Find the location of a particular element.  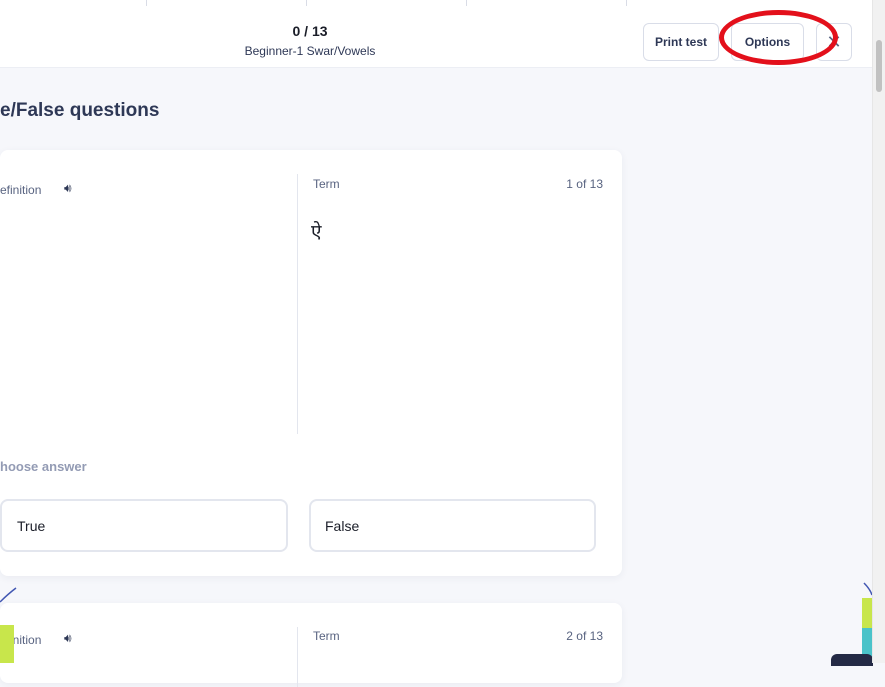

section-title: e/False questions is located at coordinates (80, 110).